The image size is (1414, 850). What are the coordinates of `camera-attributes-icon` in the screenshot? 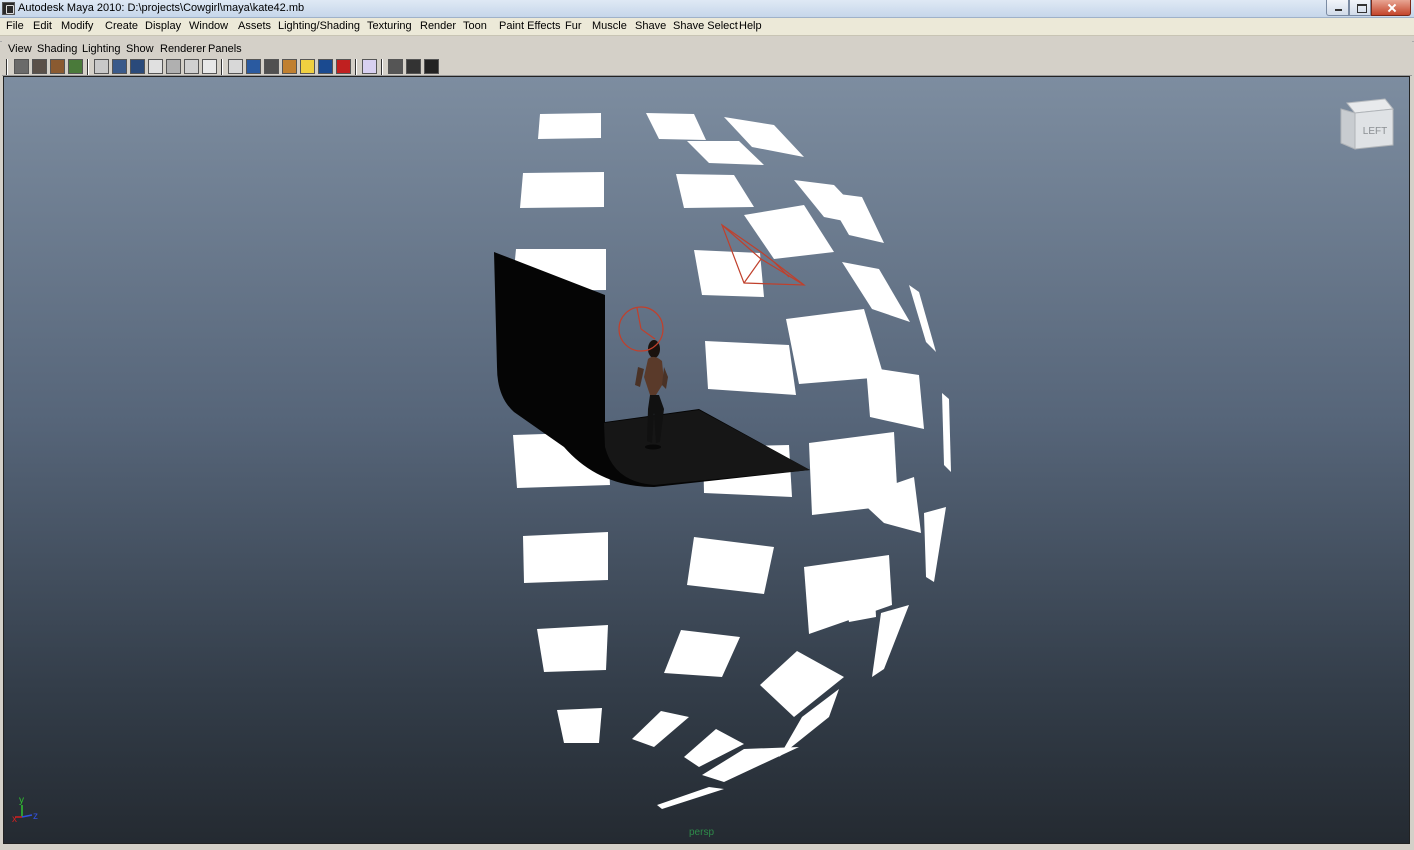 It's located at (39, 66).